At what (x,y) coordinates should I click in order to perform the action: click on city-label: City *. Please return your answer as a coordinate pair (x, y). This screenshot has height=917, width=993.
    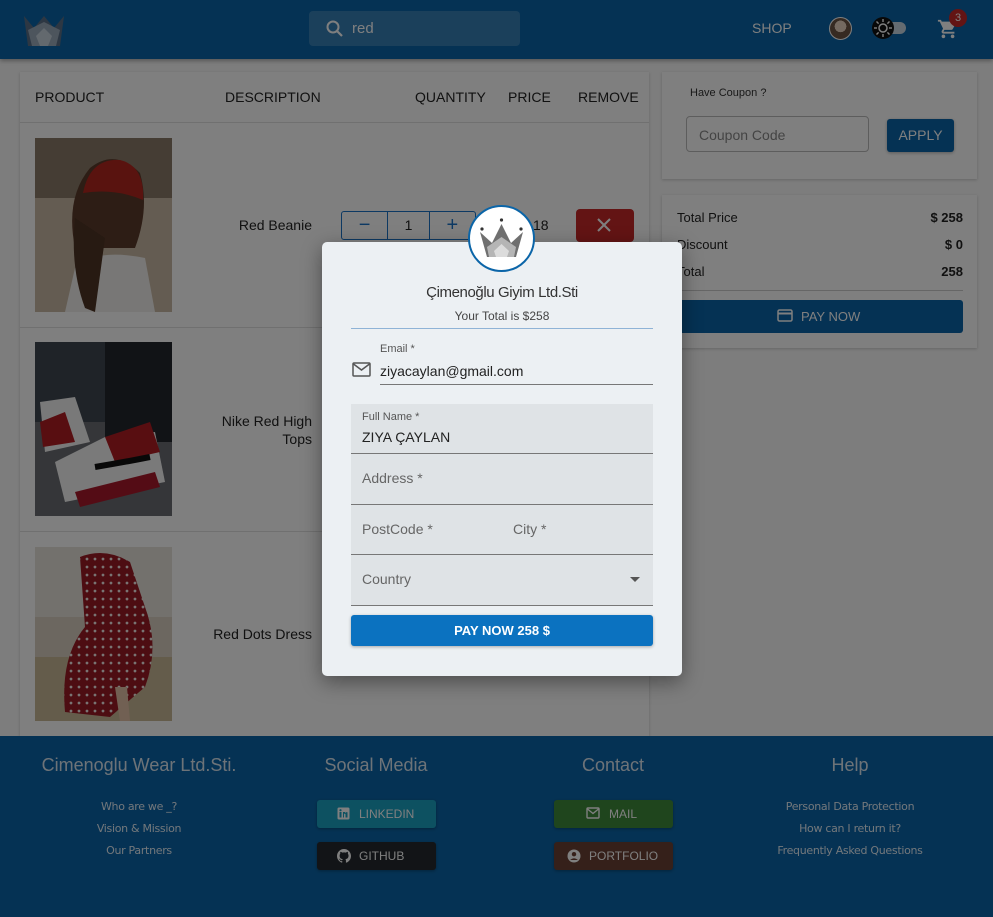
    Looking at the image, I should click on (529, 529).